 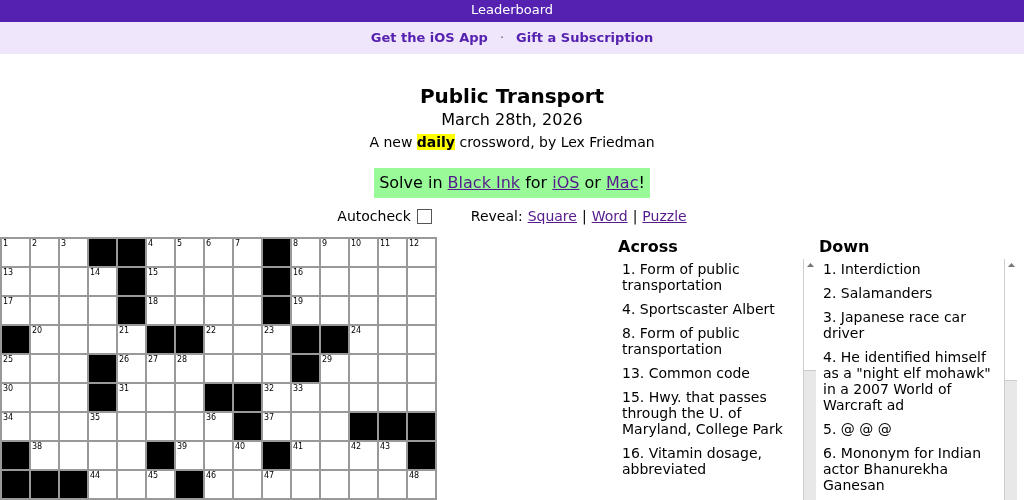 I want to click on grid-square: 22, so click(x=218, y=339).